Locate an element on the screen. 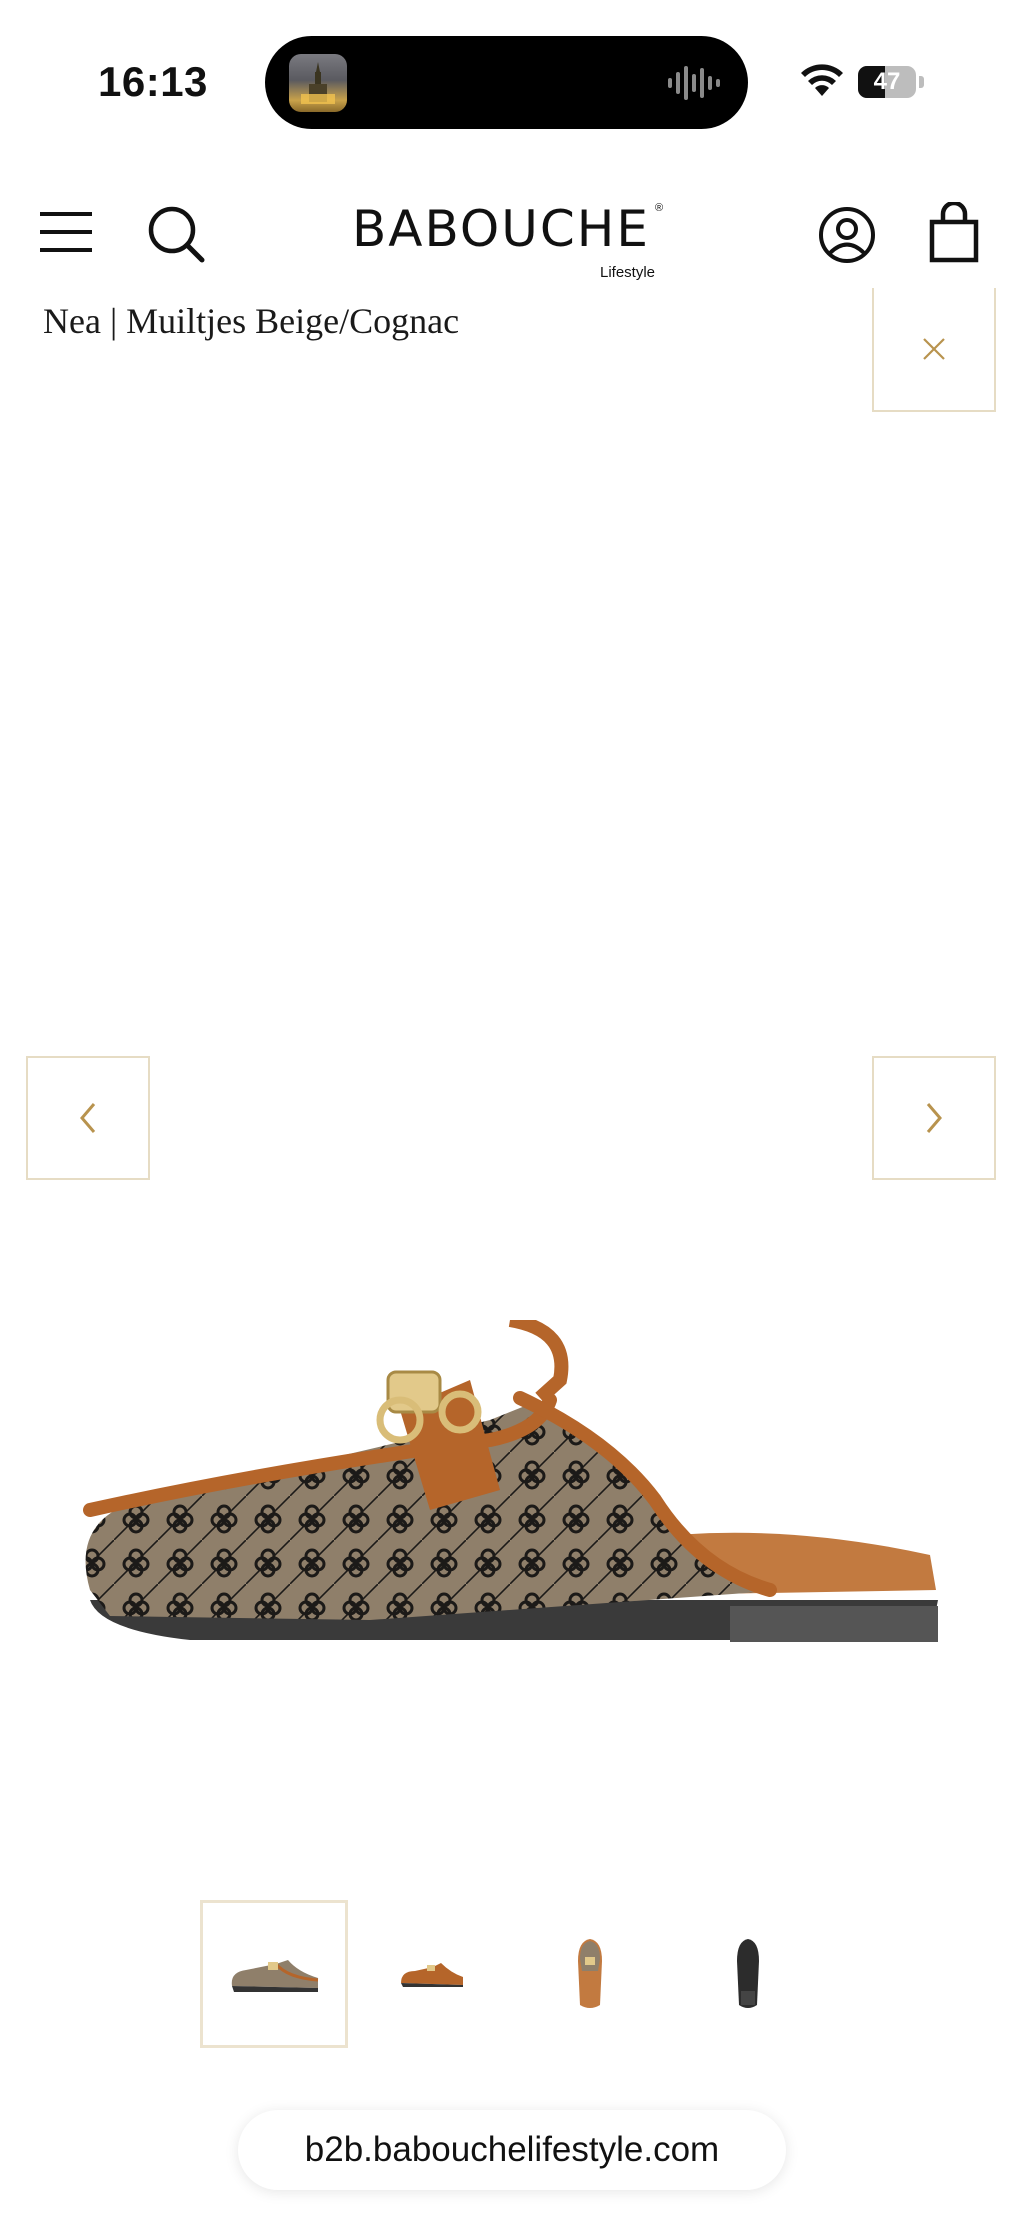  now-playing-artwork is located at coordinates (318, 83).